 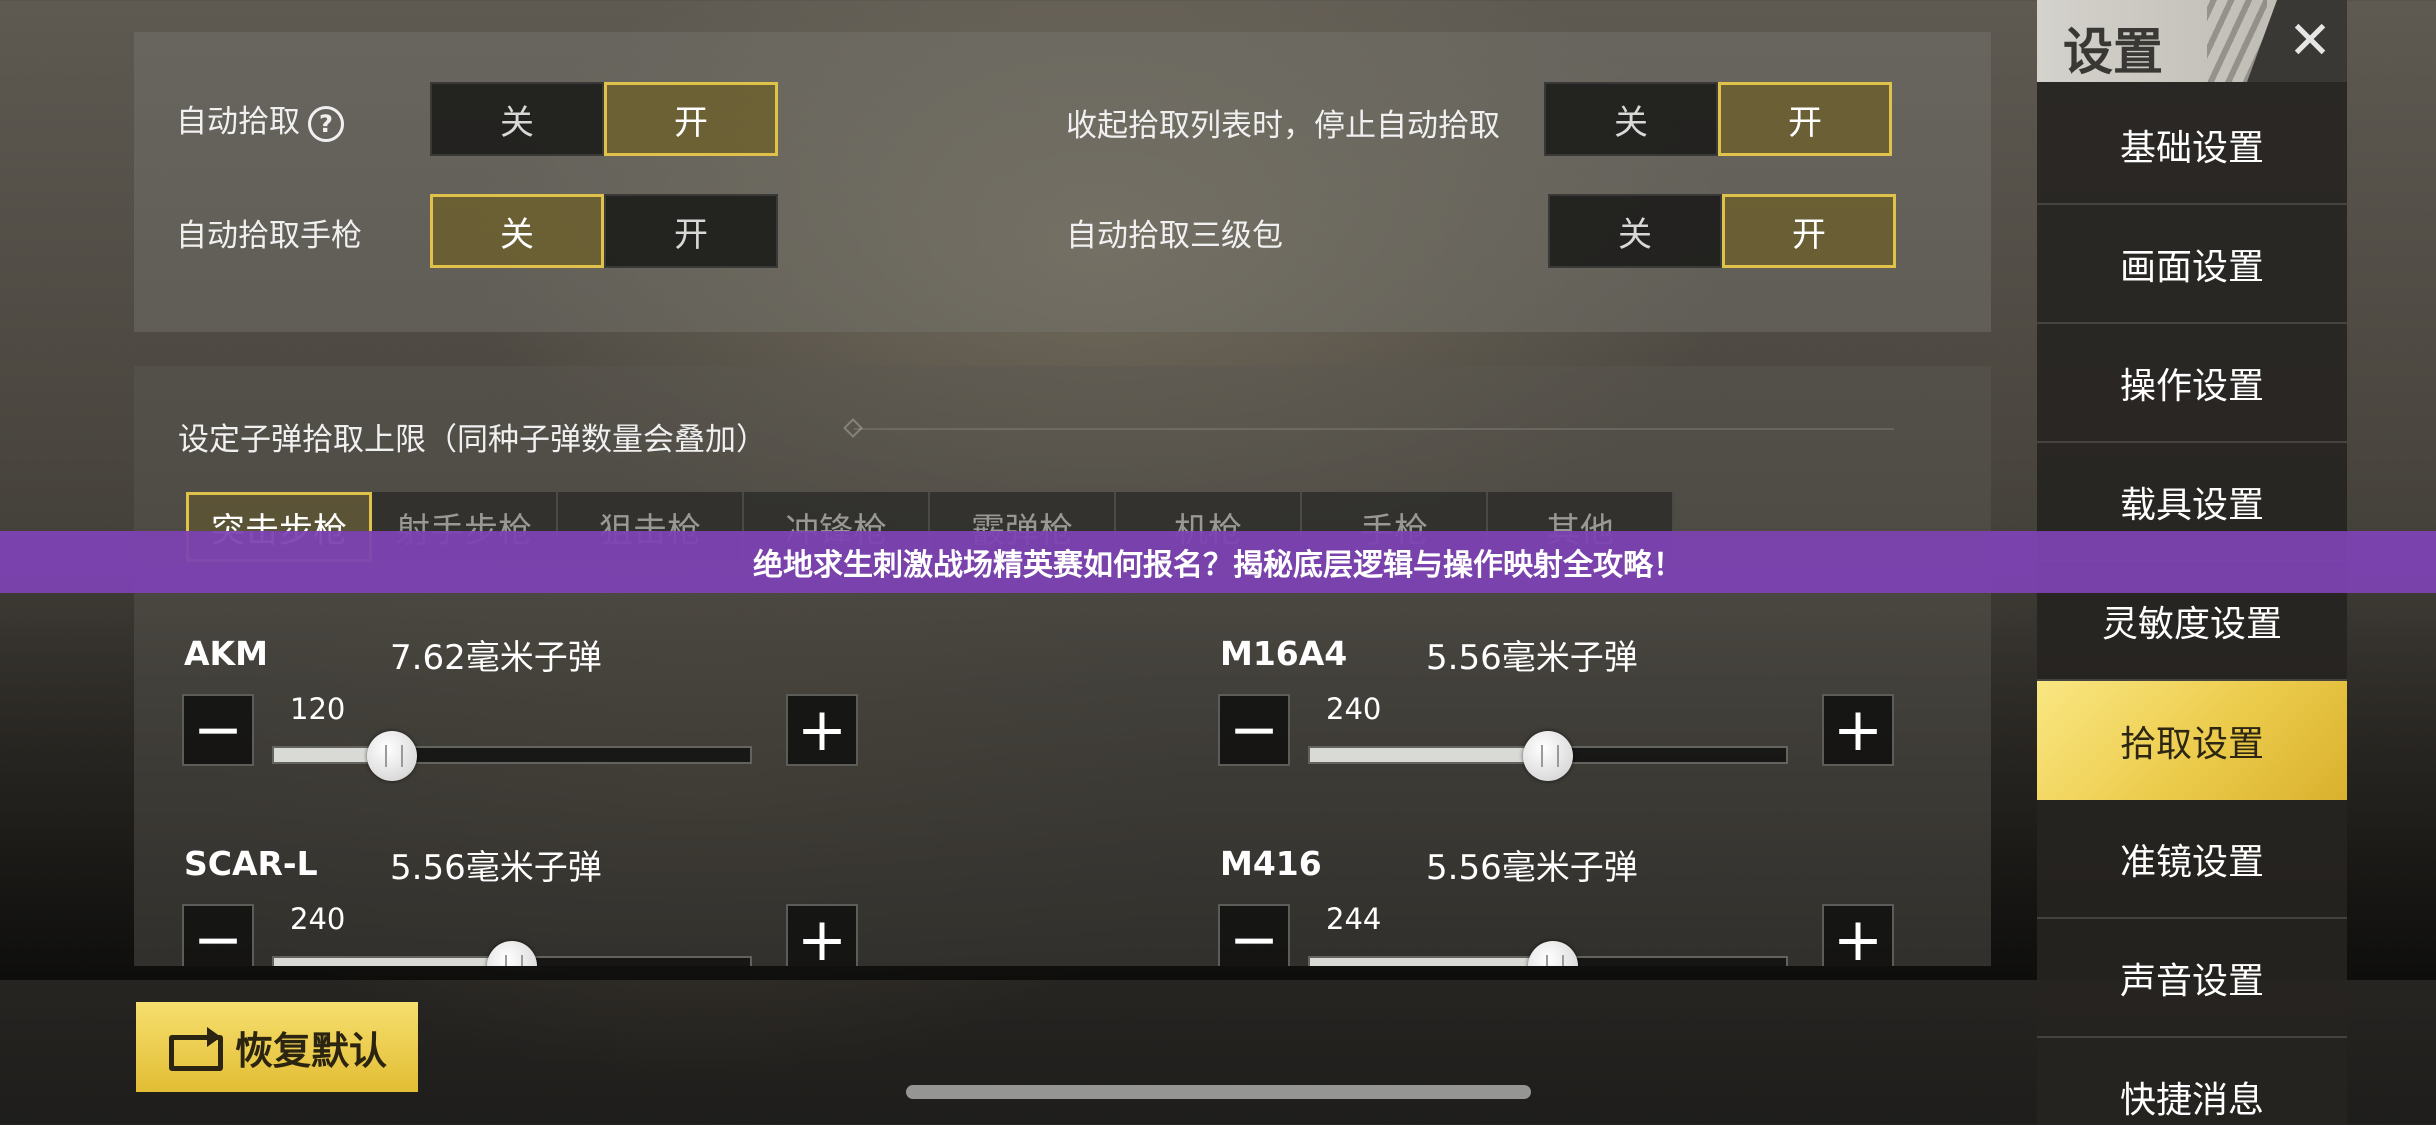 What do you see at coordinates (2192, 859) in the screenshot?
I see `sidebar-item-scope: 准镜设置` at bounding box center [2192, 859].